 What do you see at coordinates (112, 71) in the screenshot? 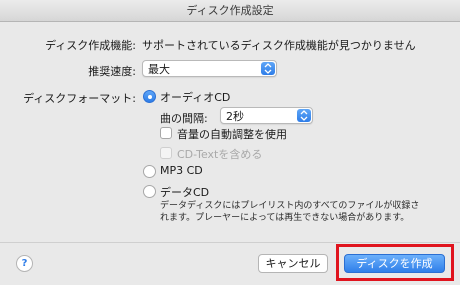
I see `speed-label: 推奨速度:` at bounding box center [112, 71].